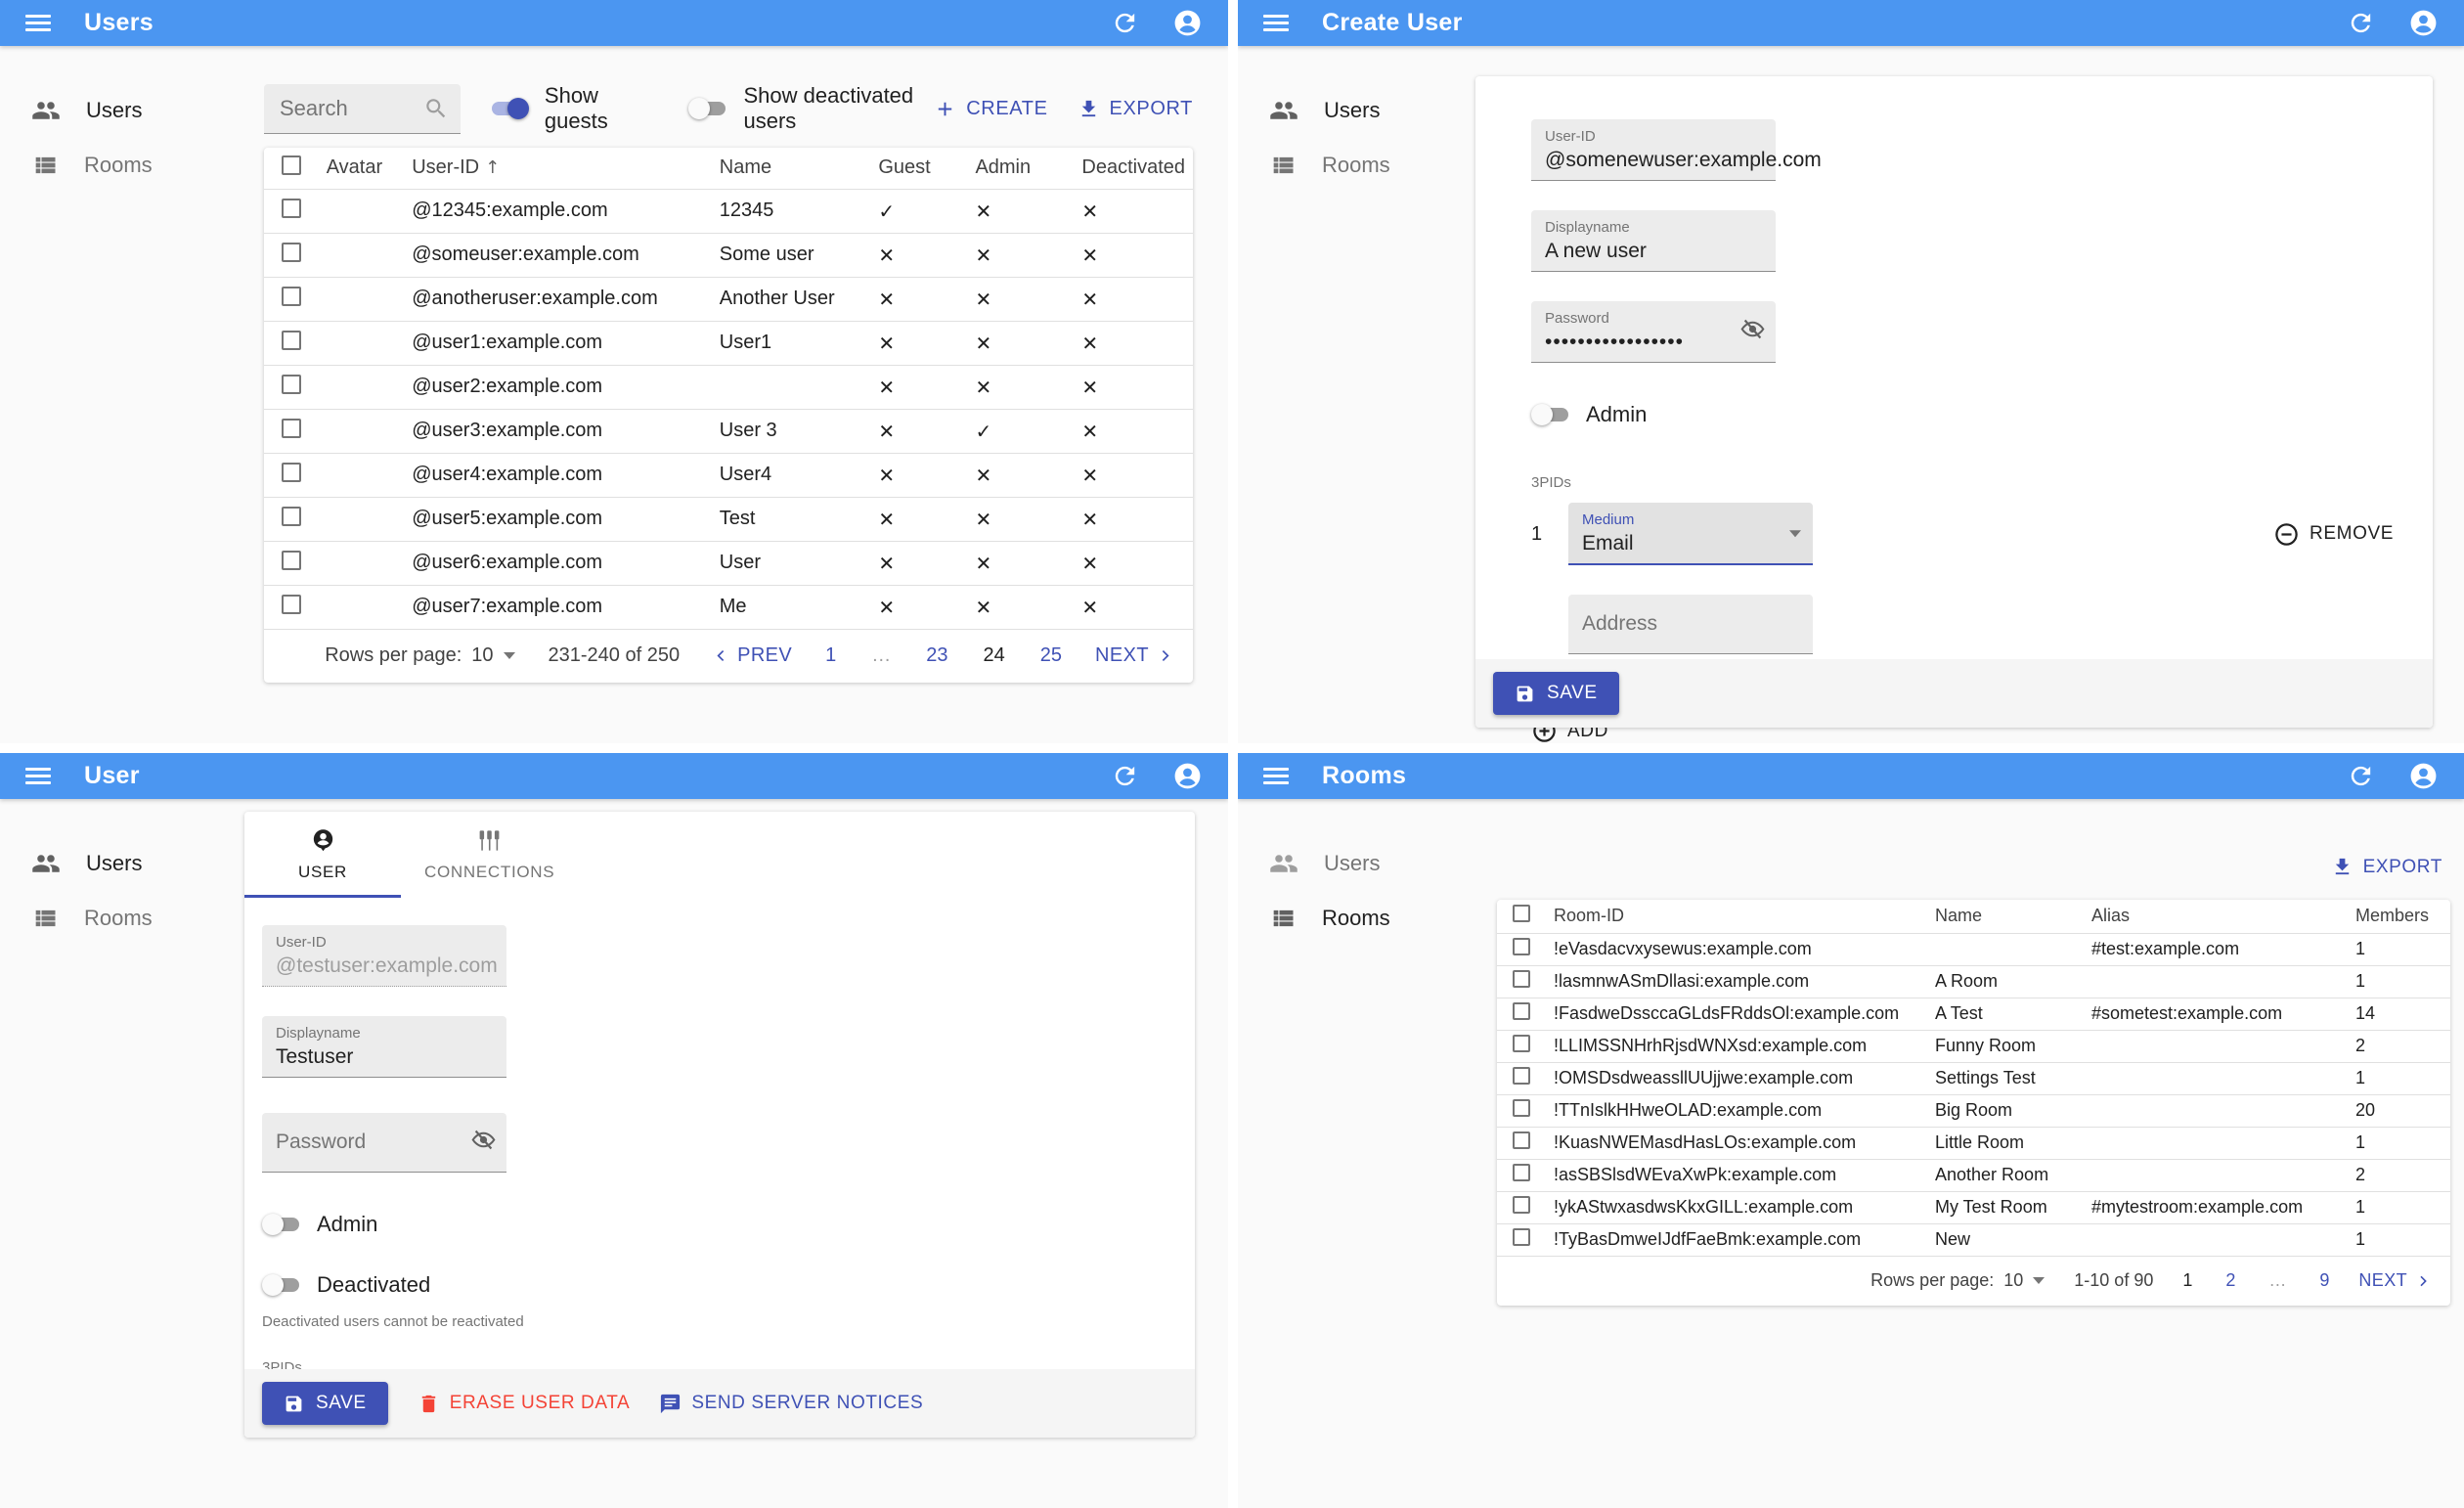 The image size is (2464, 1508). Describe the element at coordinates (752, 655) in the screenshot. I see `prev-page-button: PREV` at that location.